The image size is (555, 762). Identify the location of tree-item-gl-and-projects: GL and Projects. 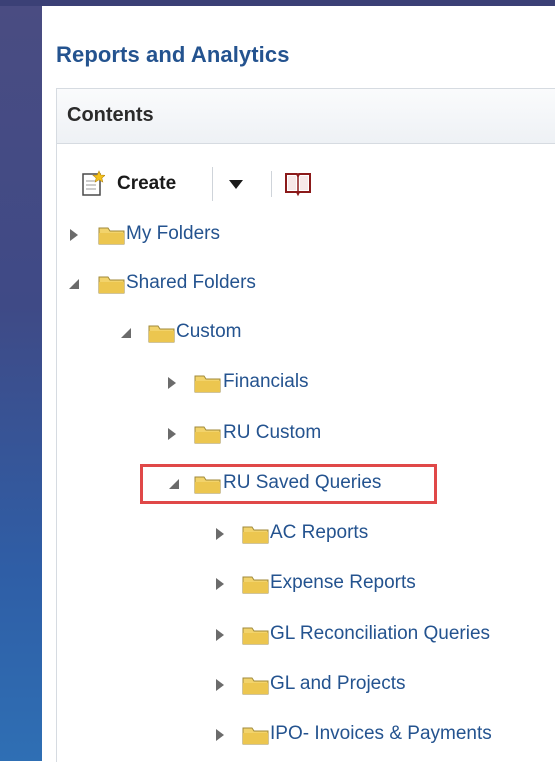
(348, 686).